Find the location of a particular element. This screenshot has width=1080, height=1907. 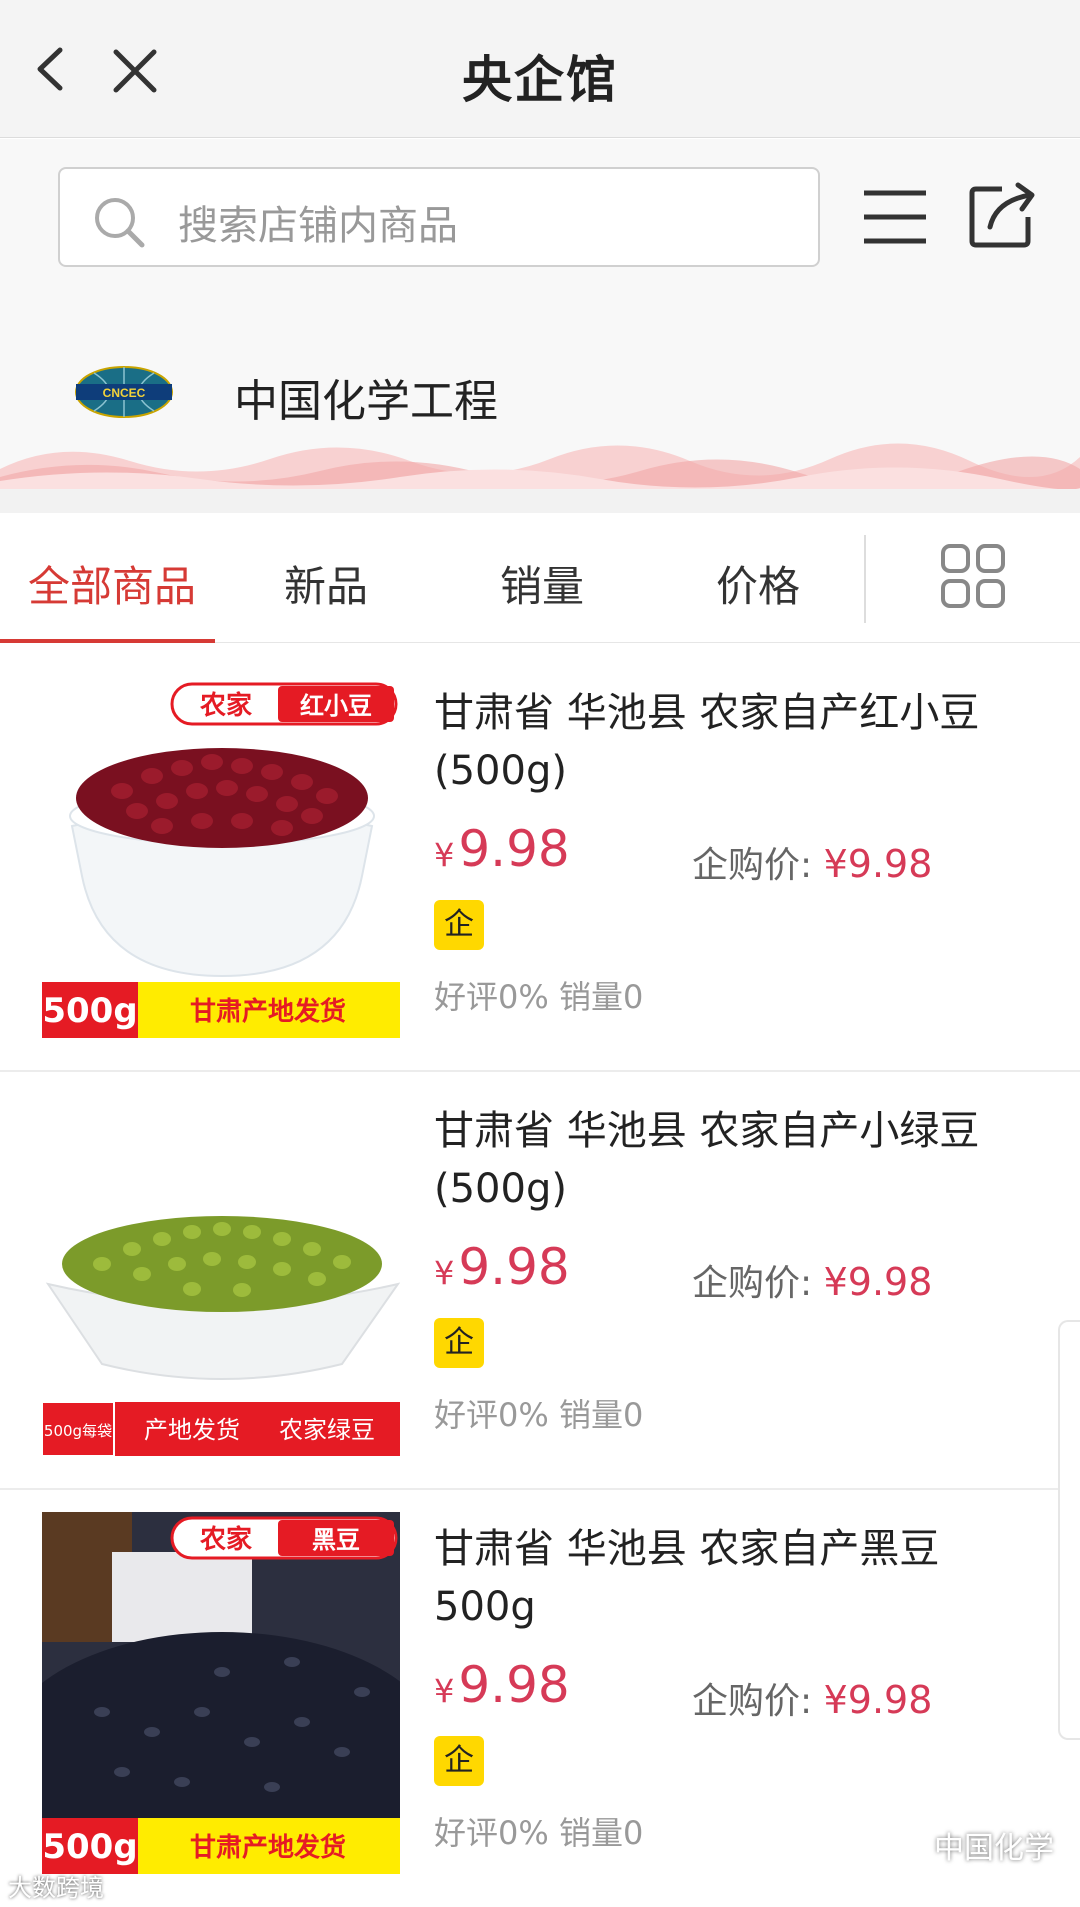

store-logo: CNCEC is located at coordinates (124, 392).